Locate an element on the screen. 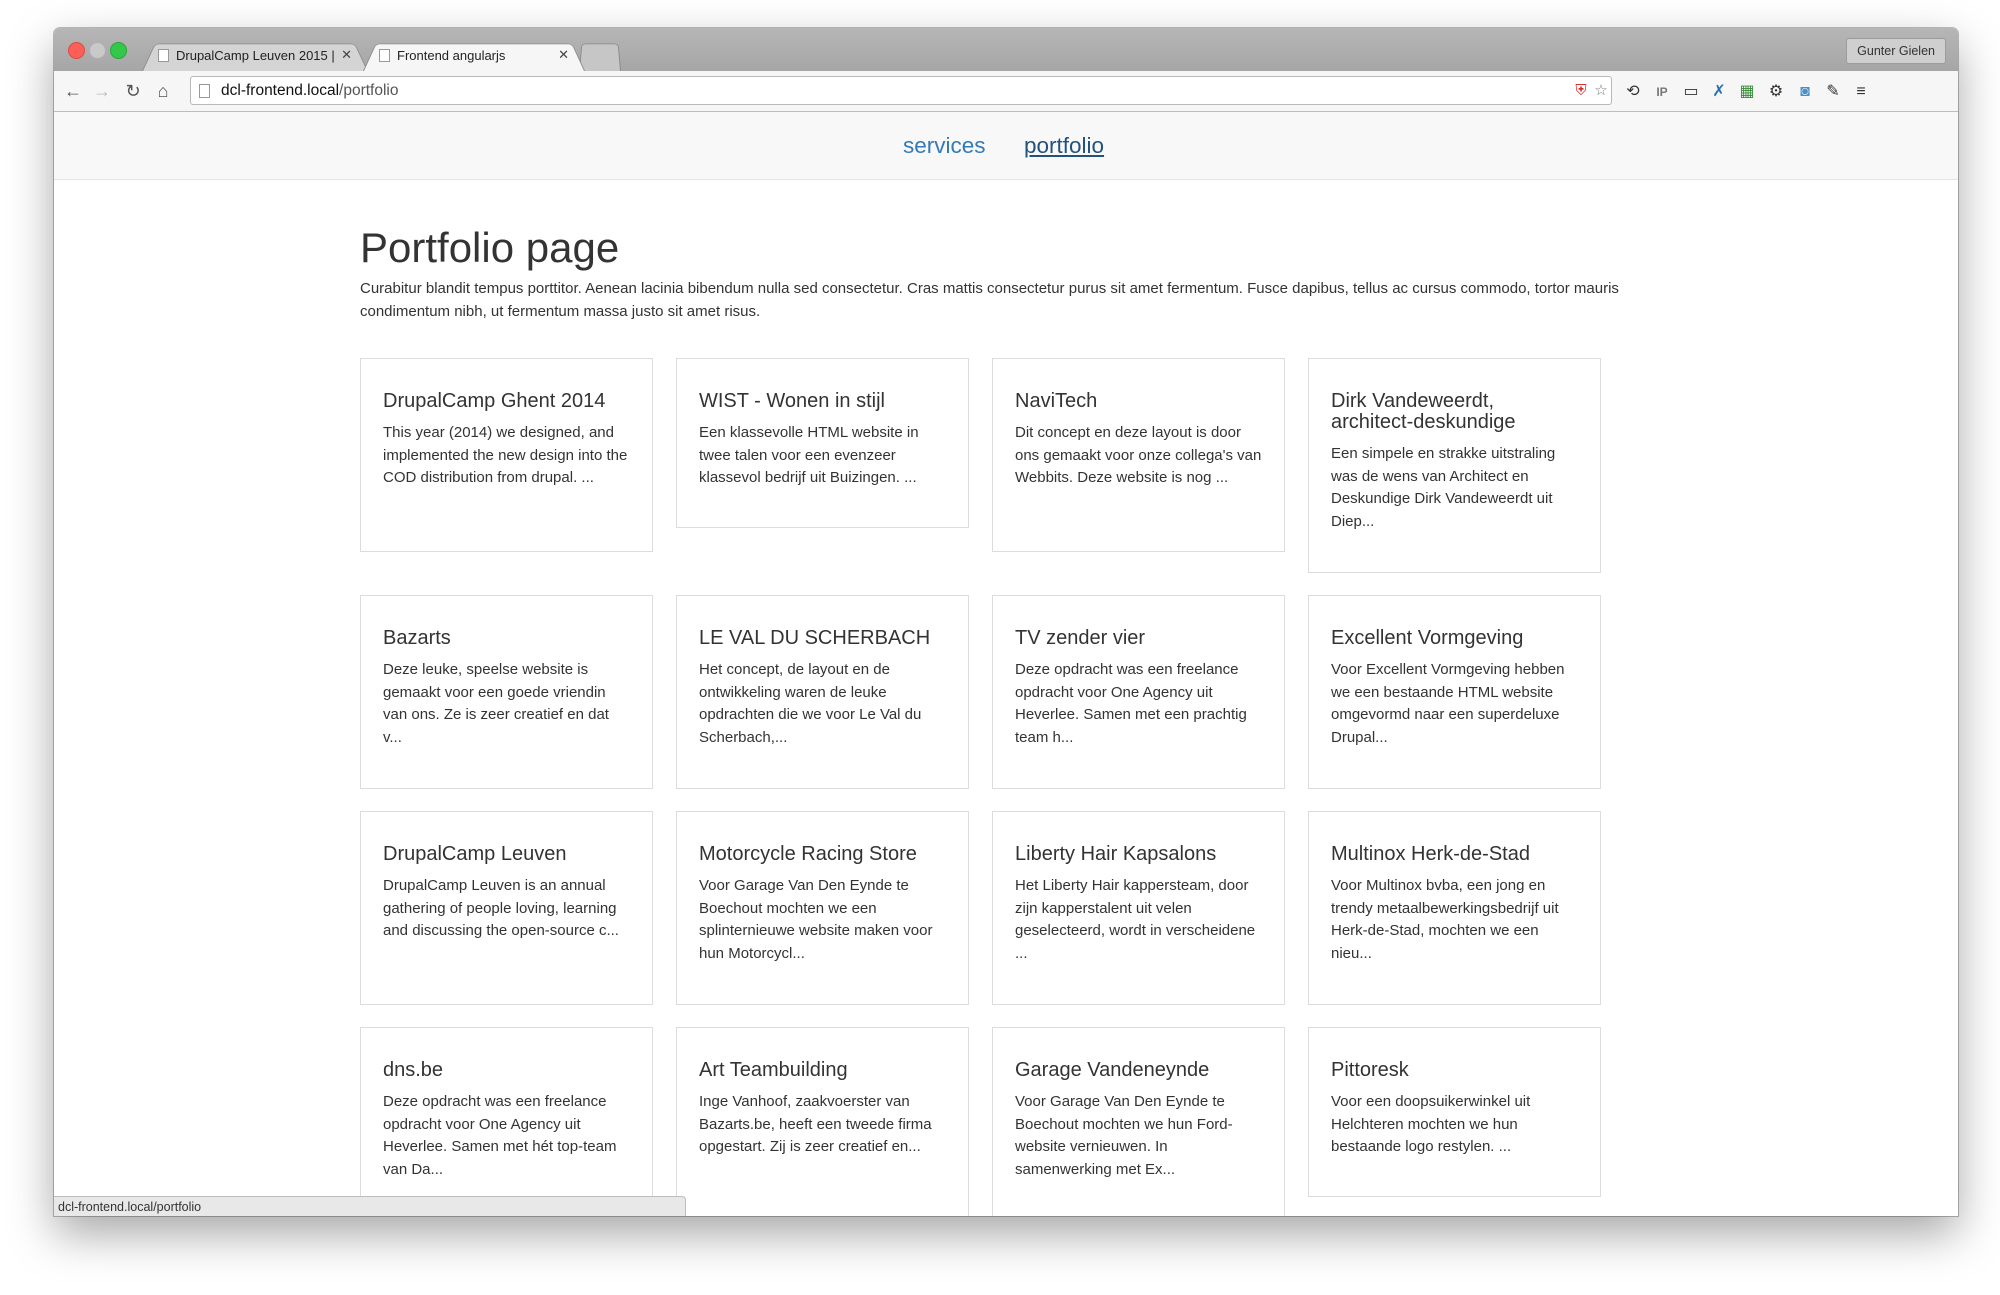 The image size is (2000, 1295). minimize-window-button is located at coordinates (97, 50).